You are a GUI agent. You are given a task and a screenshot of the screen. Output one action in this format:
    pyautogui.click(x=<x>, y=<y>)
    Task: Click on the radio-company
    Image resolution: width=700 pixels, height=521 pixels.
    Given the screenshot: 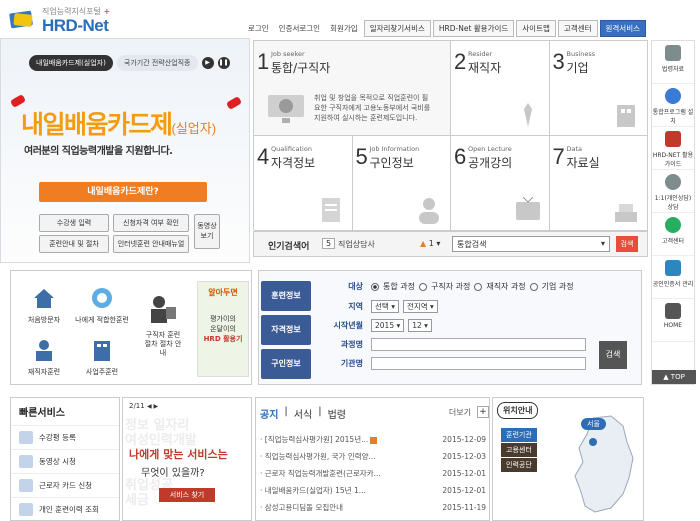 What is the action you would take?
    pyautogui.click(x=533, y=286)
    